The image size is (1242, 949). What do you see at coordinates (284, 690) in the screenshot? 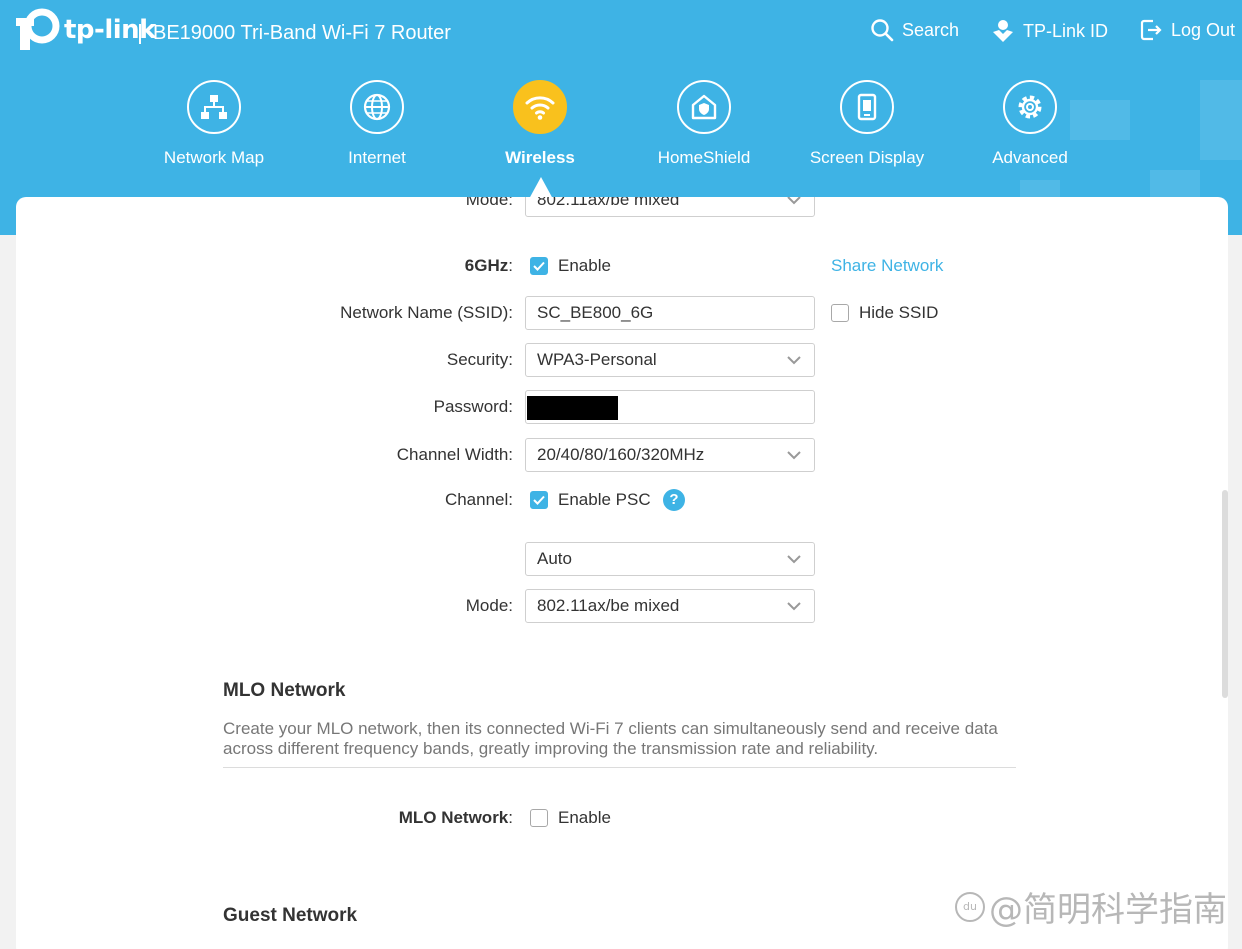
I see `mlo-section-title: MLO Network` at bounding box center [284, 690].